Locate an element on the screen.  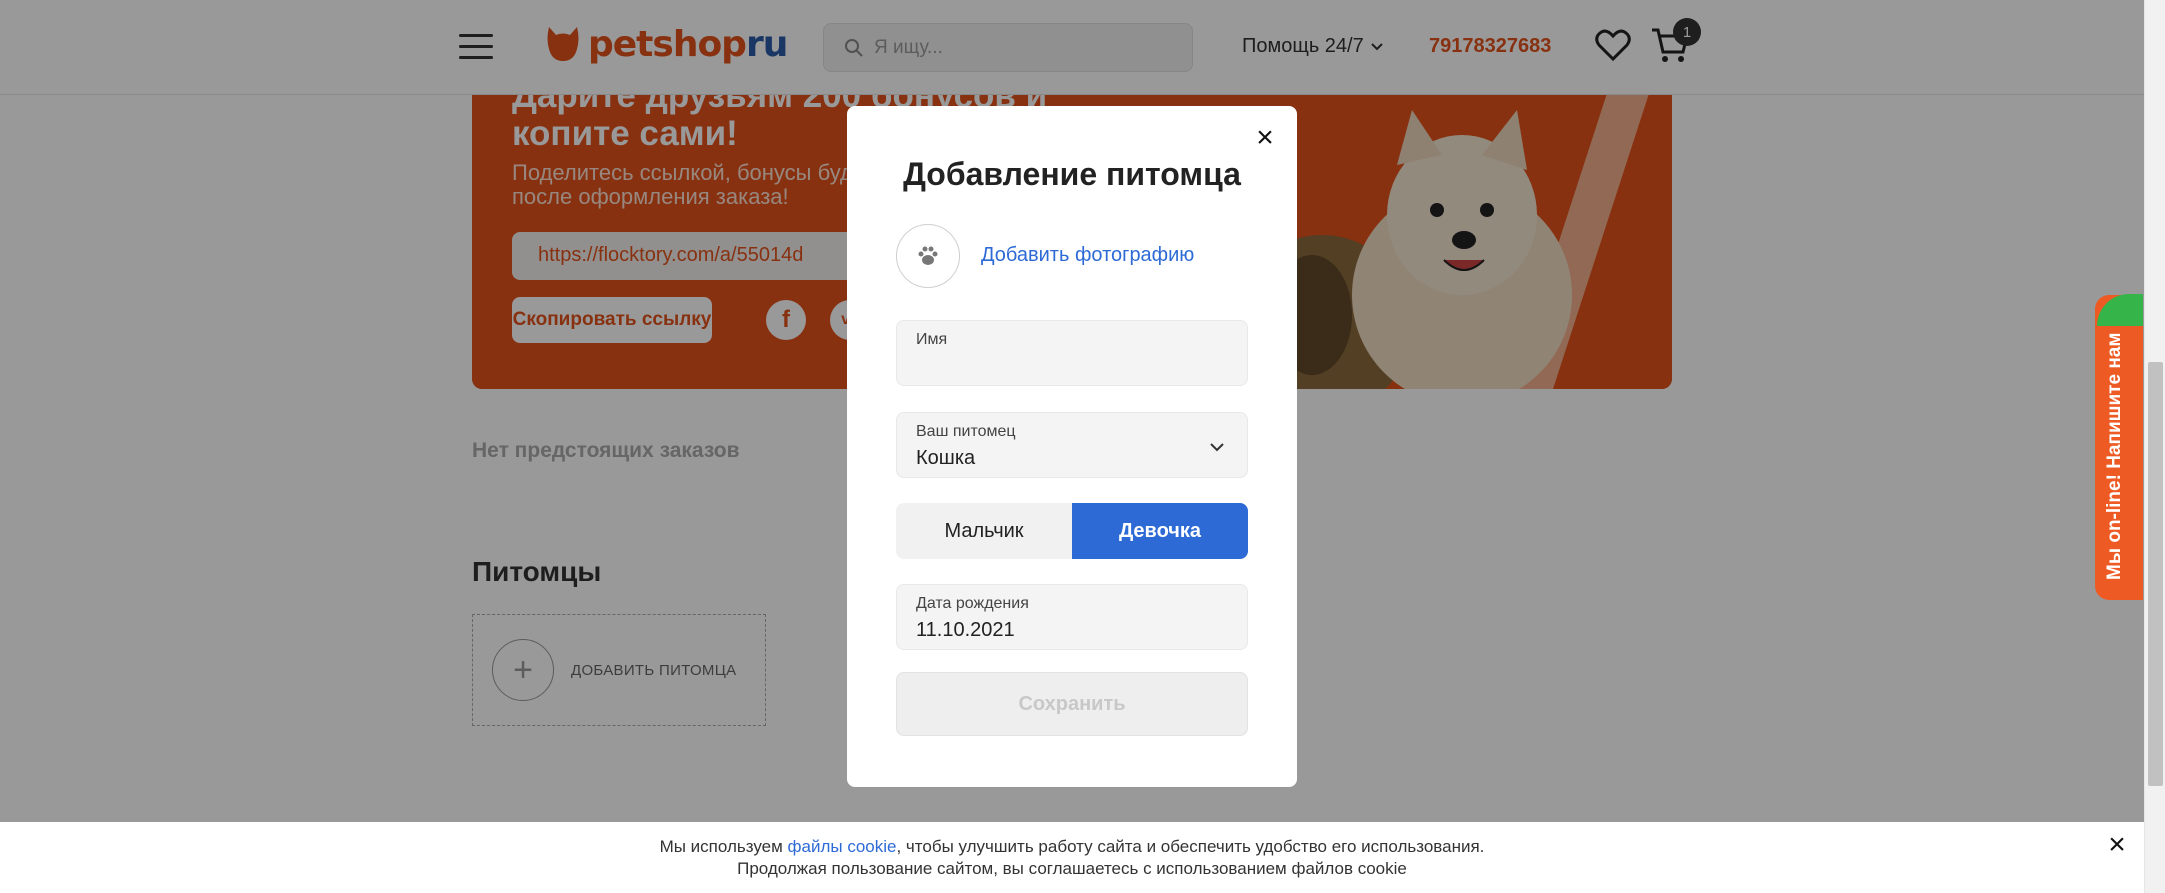
birth-date-label: Дата рождения is located at coordinates (972, 603).